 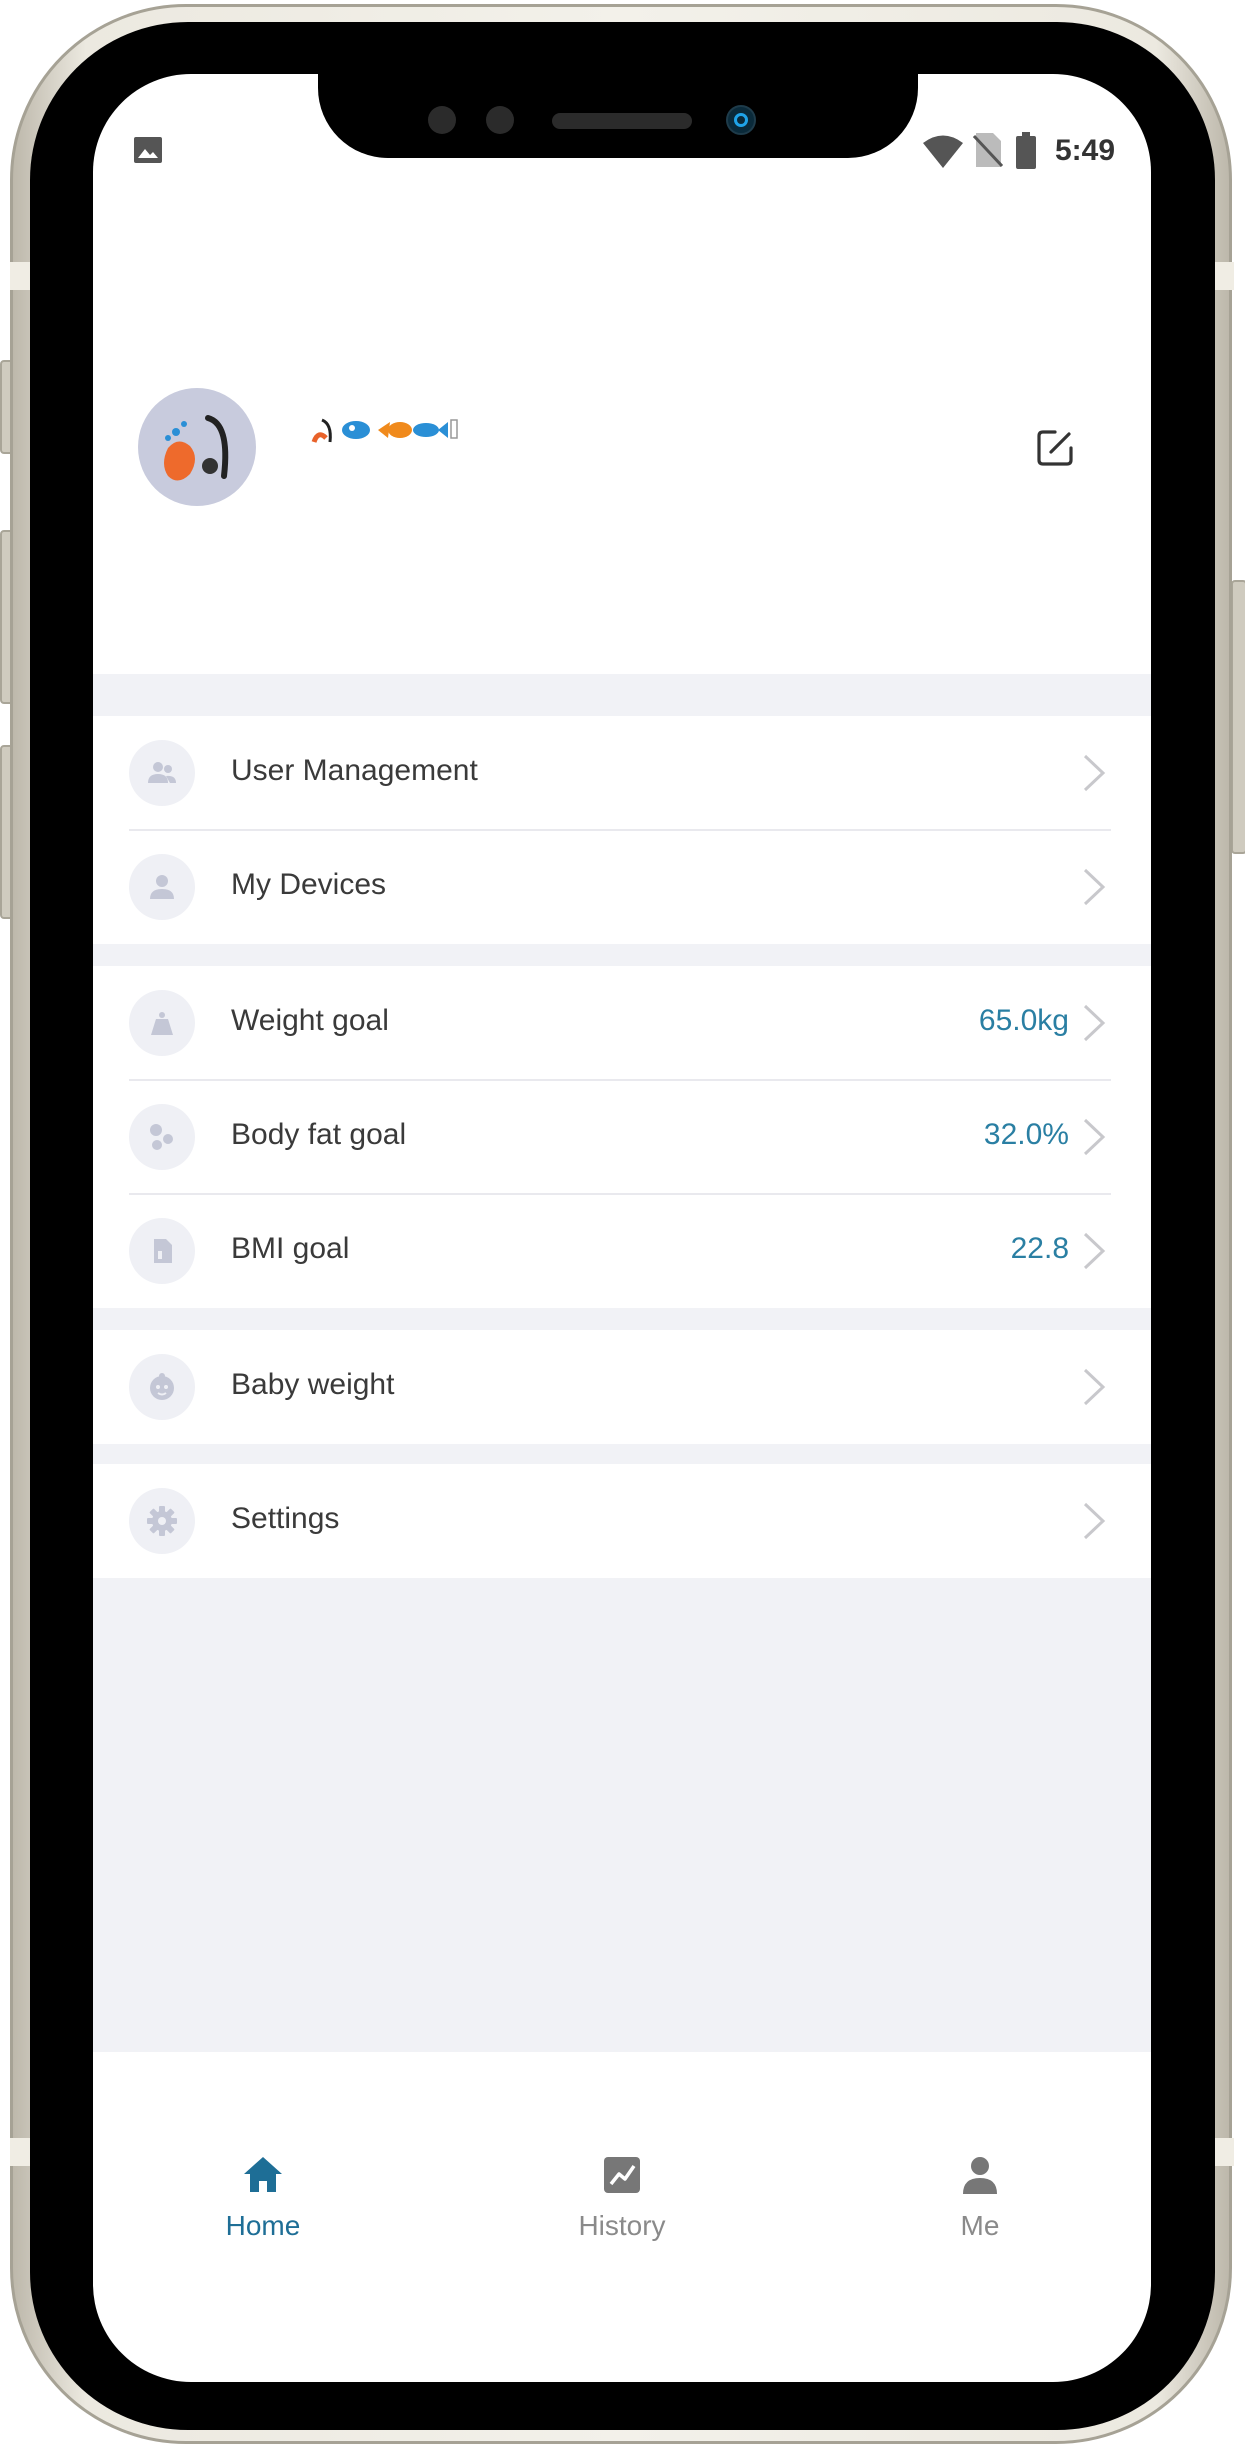 I want to click on power-button, so click(x=1238, y=717).